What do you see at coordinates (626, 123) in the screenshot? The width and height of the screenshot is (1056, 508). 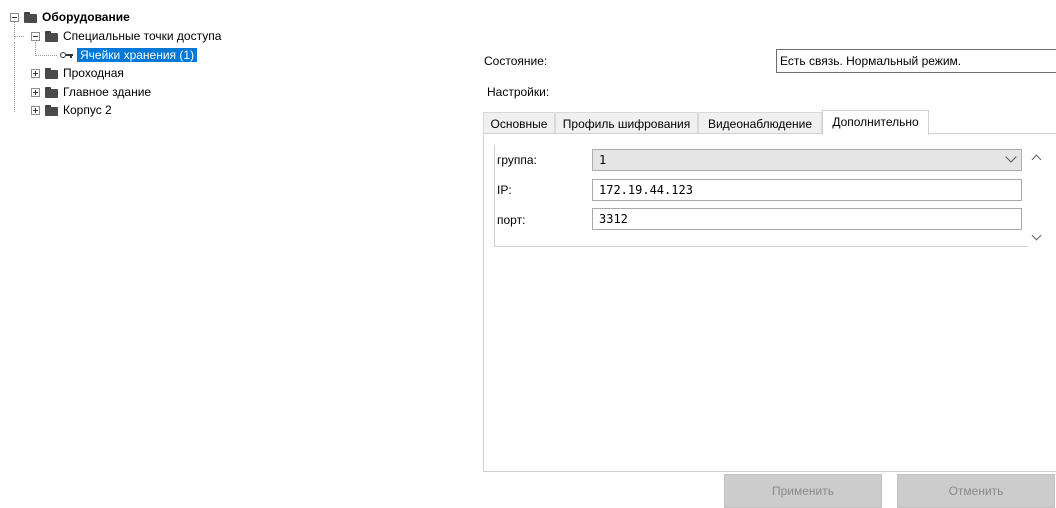 I see `tab-encryption-profile: Профиль шифрования` at bounding box center [626, 123].